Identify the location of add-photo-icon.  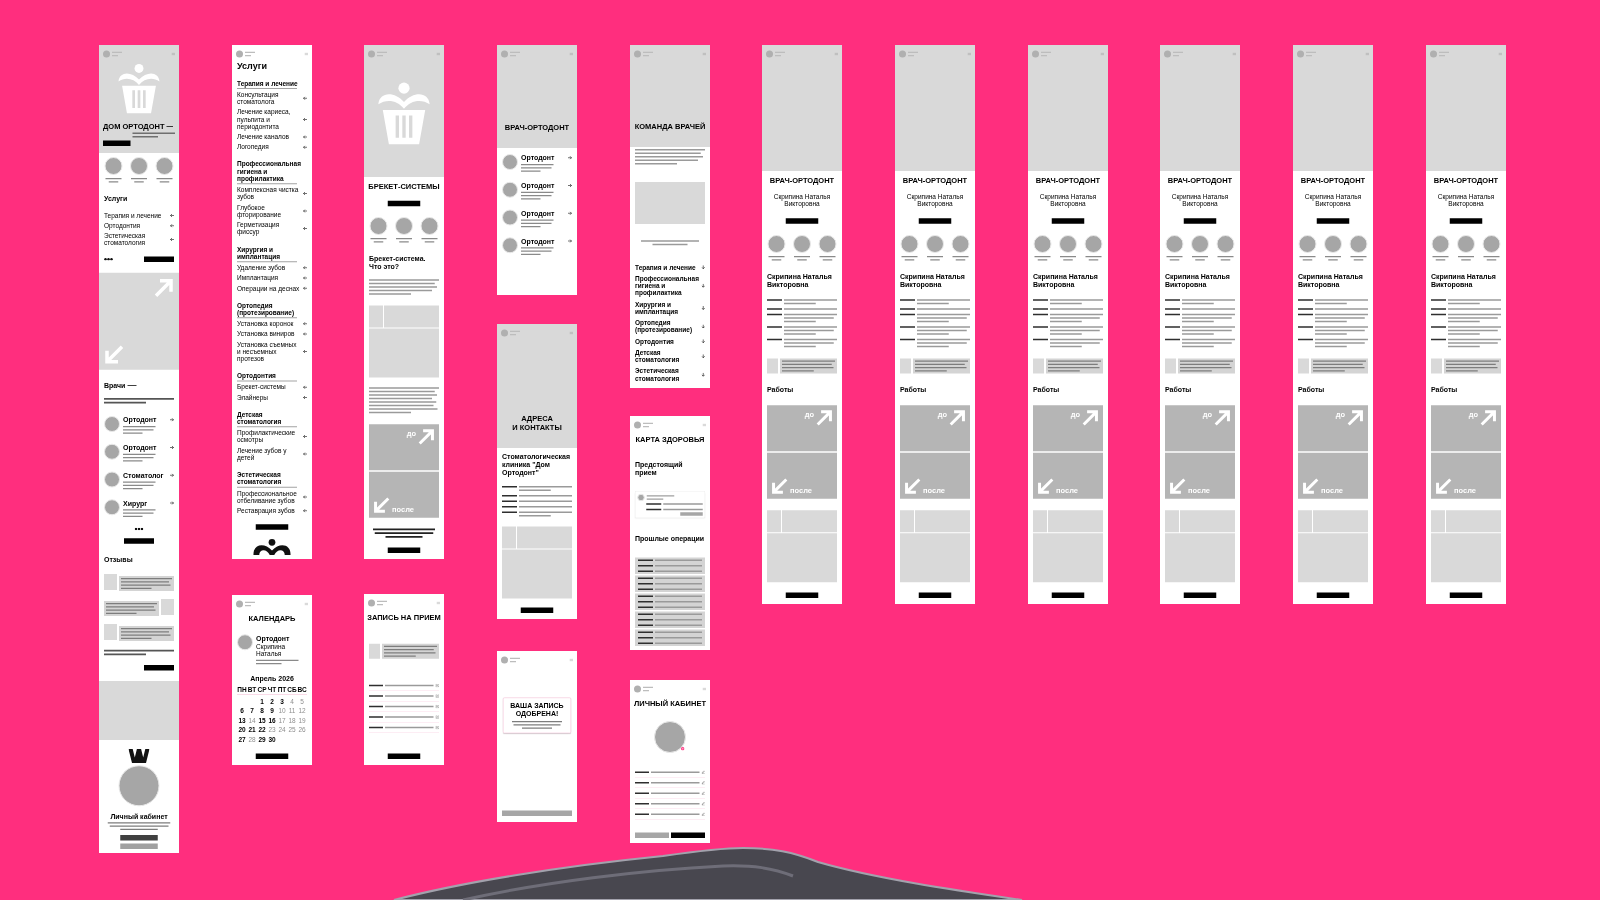
(683, 749).